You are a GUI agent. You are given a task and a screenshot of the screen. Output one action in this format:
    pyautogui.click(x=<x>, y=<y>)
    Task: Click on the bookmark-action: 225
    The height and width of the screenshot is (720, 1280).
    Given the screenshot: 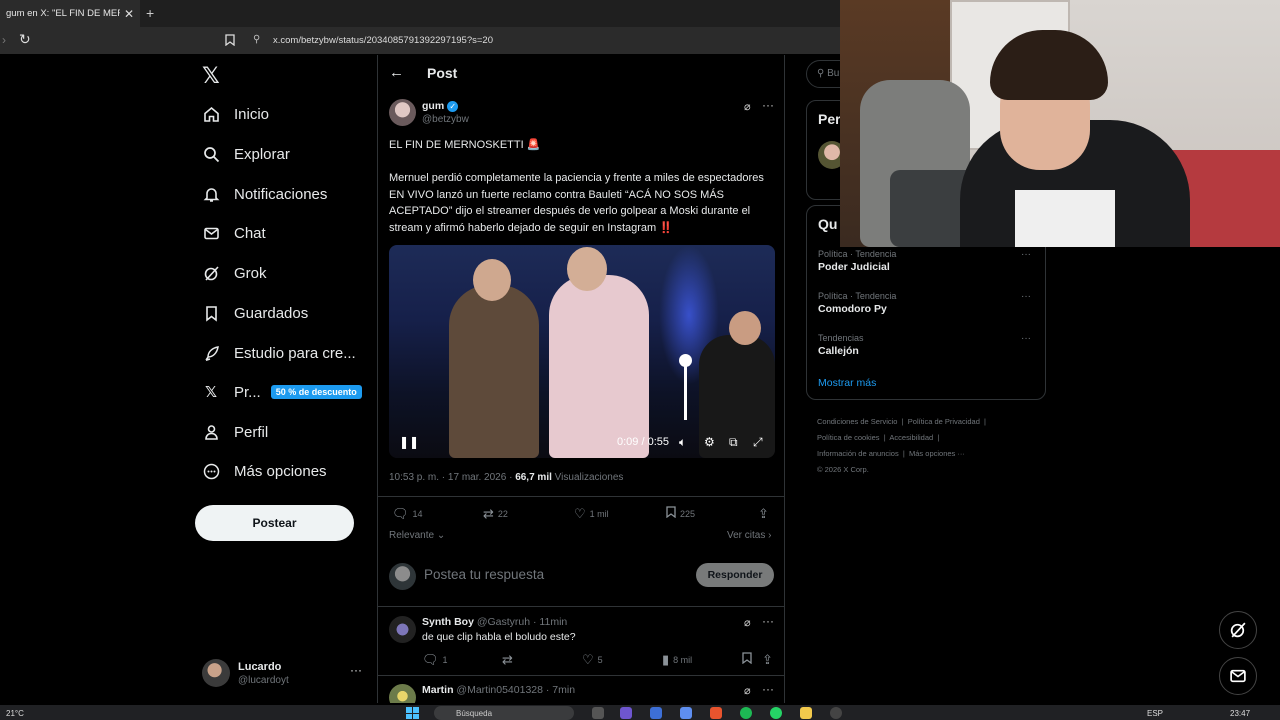 What is the action you would take?
    pyautogui.click(x=680, y=513)
    